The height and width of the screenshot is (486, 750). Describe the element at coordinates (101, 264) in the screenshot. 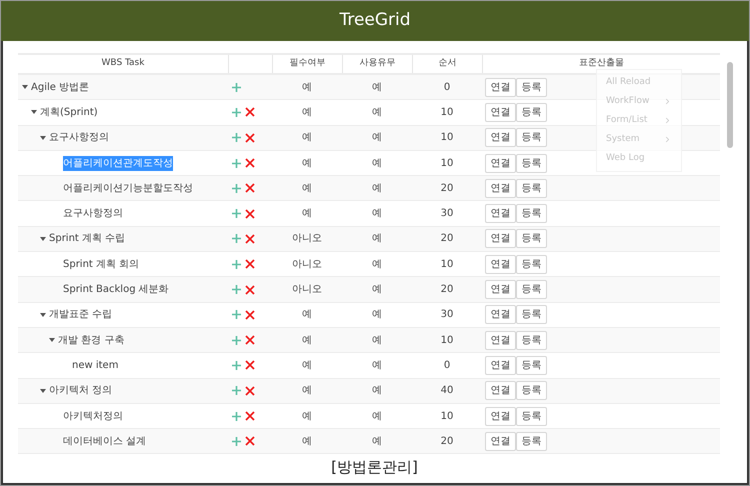

I see `task-name: Sprint 계획 회의` at that location.